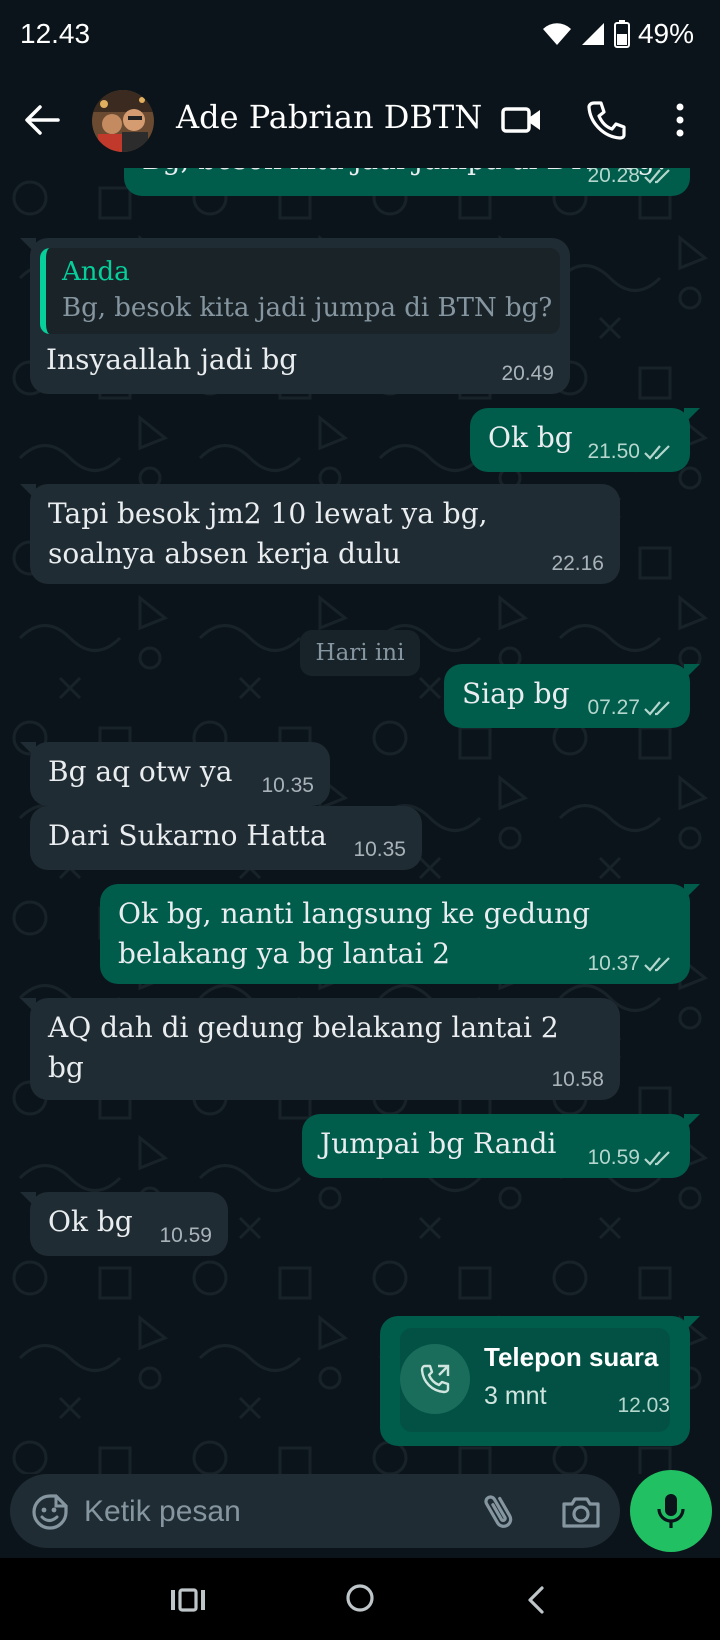 Image resolution: width=720 pixels, height=1640 pixels. Describe the element at coordinates (522, 120) in the screenshot. I see `video-call-icon` at that location.